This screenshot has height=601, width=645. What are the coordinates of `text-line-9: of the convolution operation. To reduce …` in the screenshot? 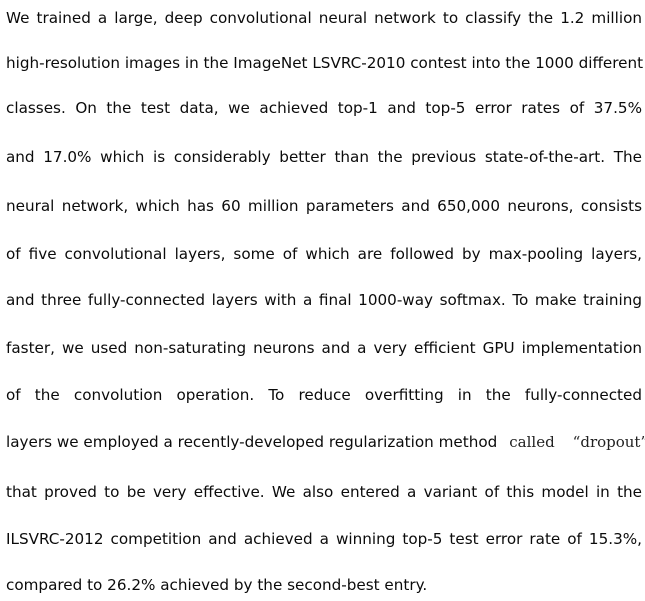 It's located at (324, 395).